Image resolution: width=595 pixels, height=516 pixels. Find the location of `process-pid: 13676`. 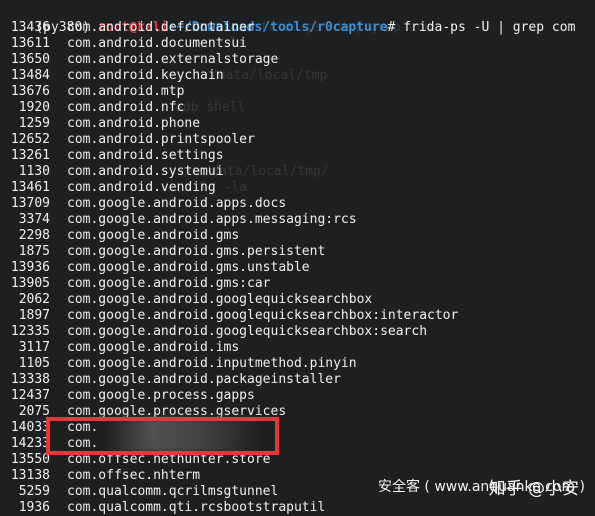

process-pid: 13676 is located at coordinates (30, 91).